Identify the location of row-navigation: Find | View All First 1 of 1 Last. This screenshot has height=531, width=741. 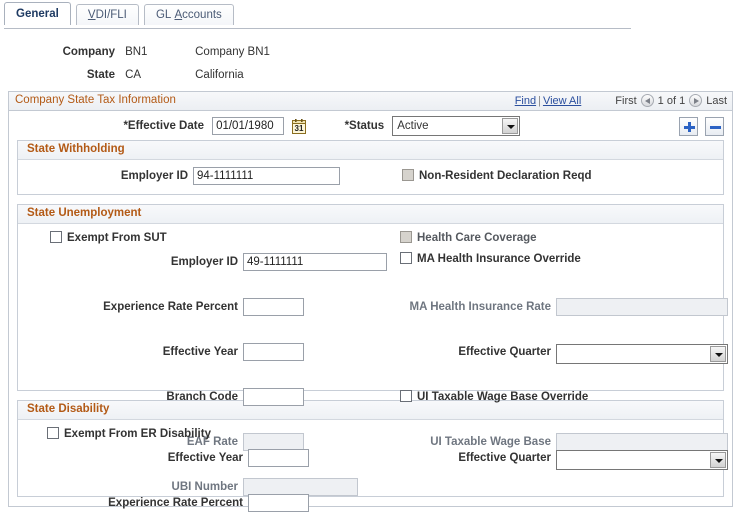
(621, 100).